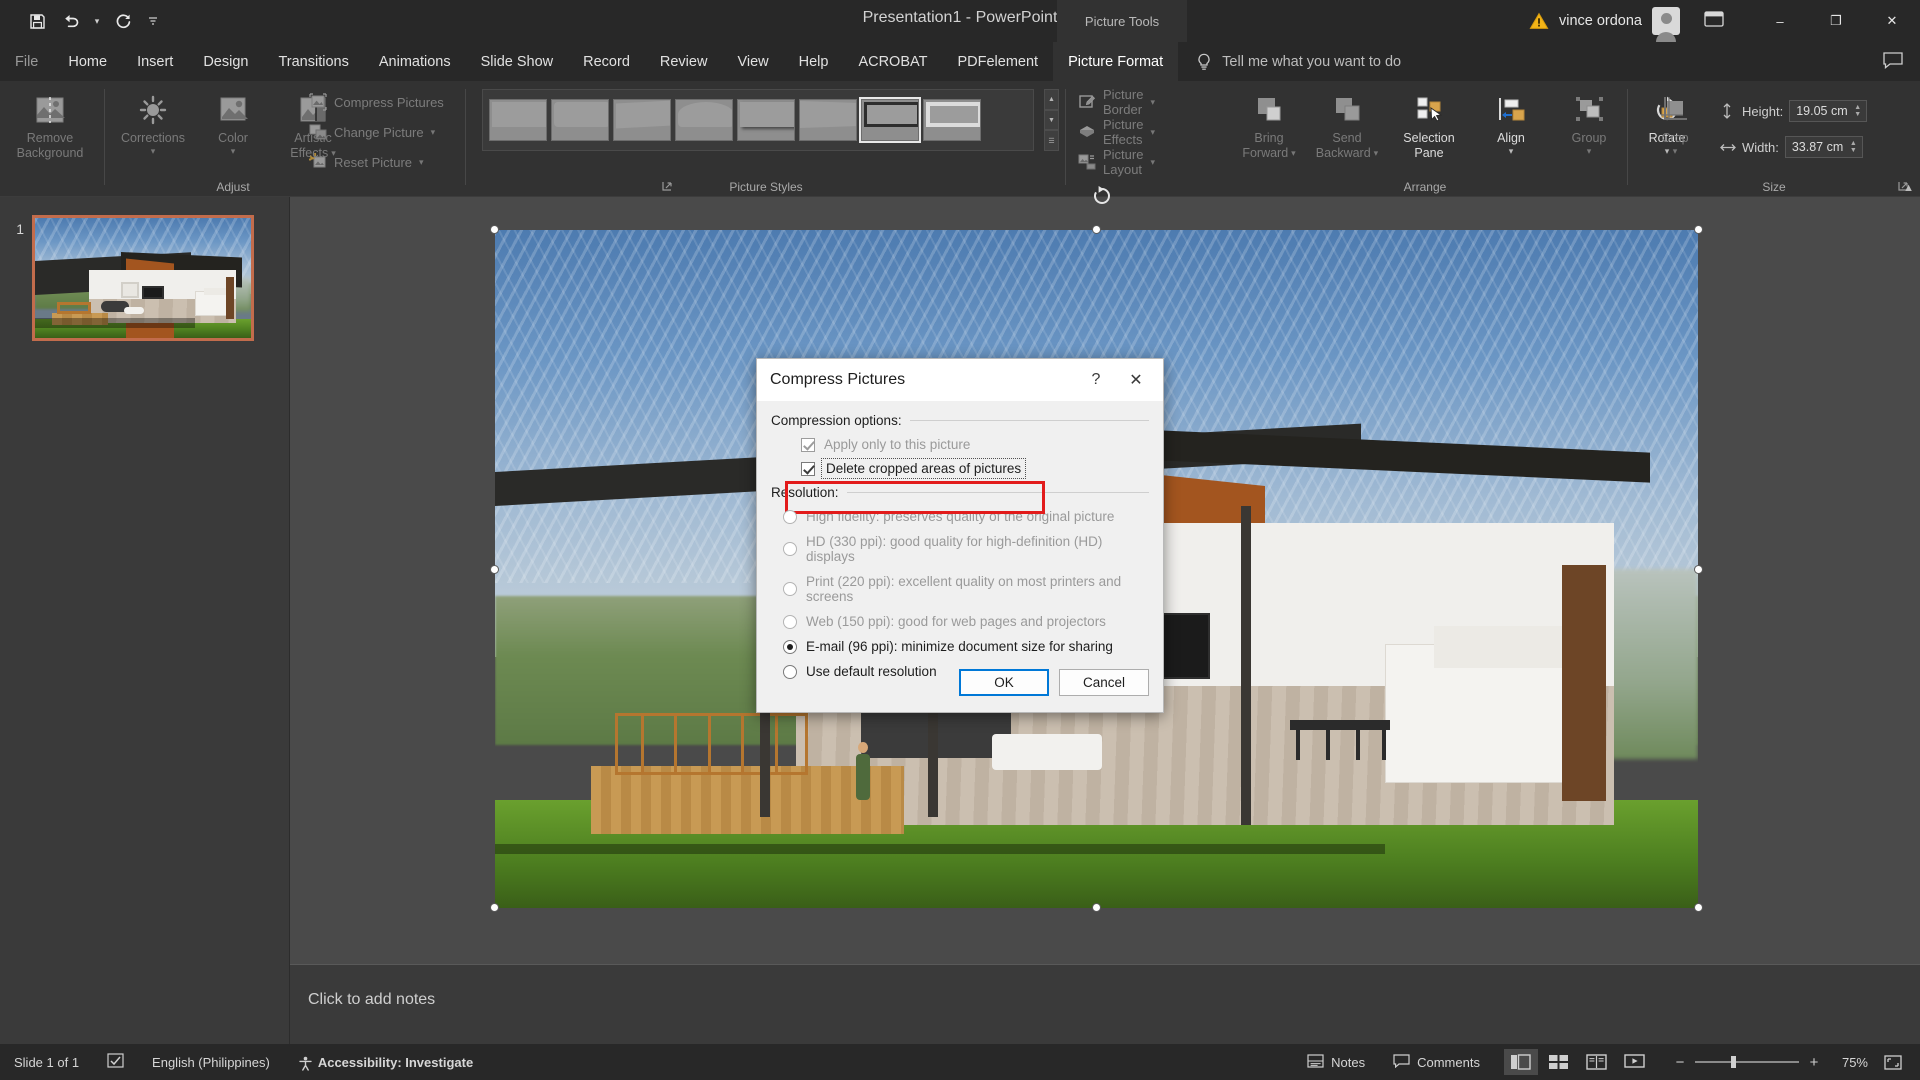 This screenshot has width=1920, height=1080. Describe the element at coordinates (1823, 147) in the screenshot. I see `width-field: 33.87 cm ▲ ▼` at that location.